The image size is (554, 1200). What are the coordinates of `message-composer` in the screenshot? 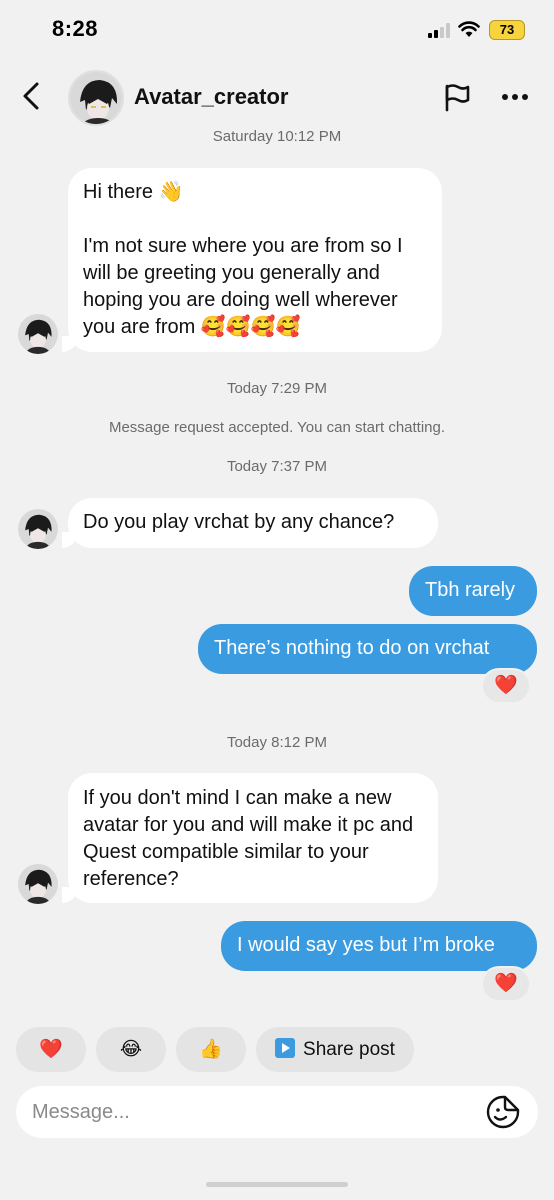 It's located at (277, 1112).